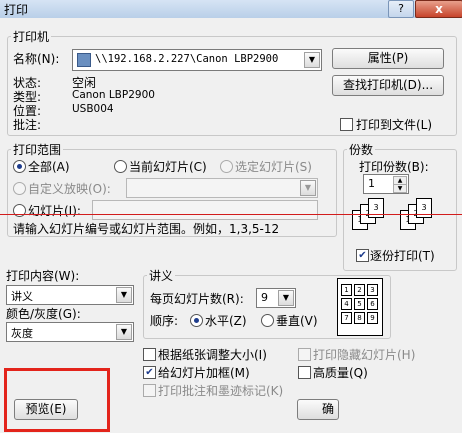 The width and height of the screenshot is (462, 433). What do you see at coordinates (212, 355) in the screenshot?
I see `scale-to-fit-label: 根据纸张调整大小(I)` at bounding box center [212, 355].